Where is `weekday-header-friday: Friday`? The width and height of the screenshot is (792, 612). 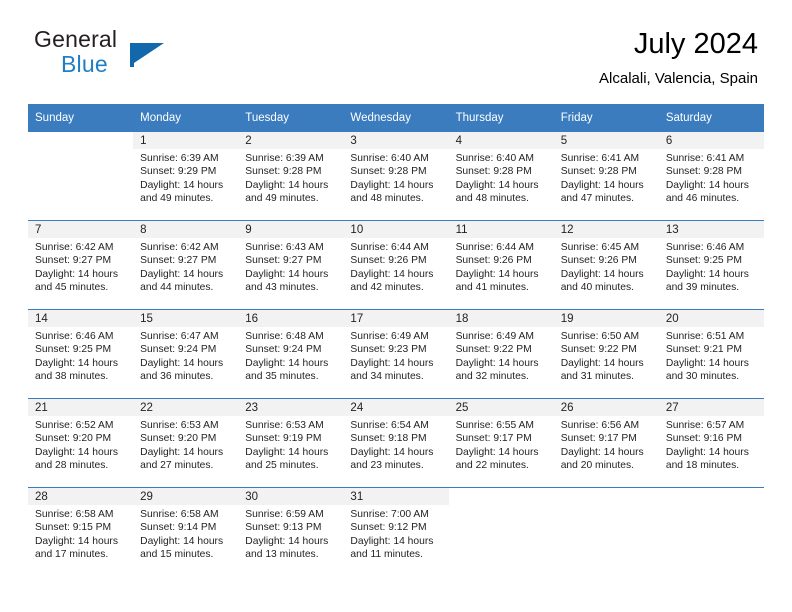 weekday-header-friday: Friday is located at coordinates (606, 118).